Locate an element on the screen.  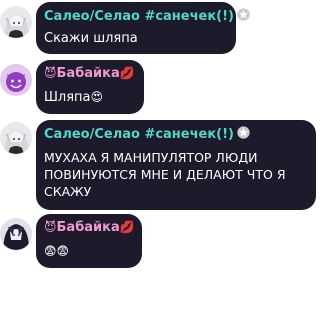
fearful-face-emoji: 😨😨 is located at coordinates (57, 251).